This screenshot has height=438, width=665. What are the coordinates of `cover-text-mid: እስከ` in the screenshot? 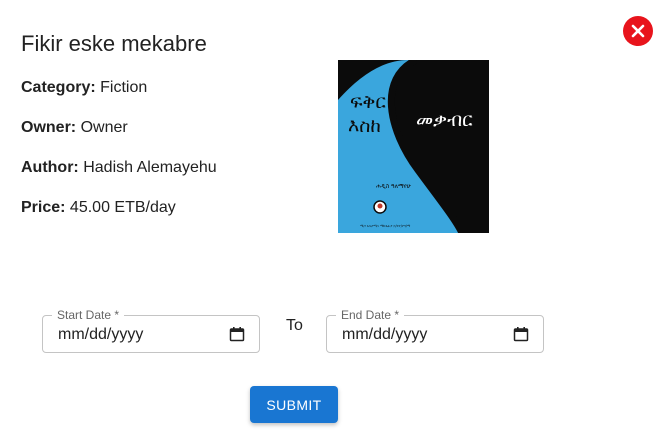 It's located at (364, 126).